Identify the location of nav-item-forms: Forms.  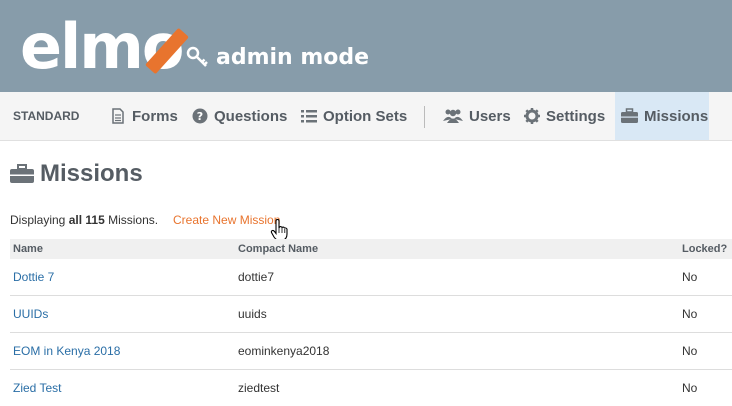
(144, 116).